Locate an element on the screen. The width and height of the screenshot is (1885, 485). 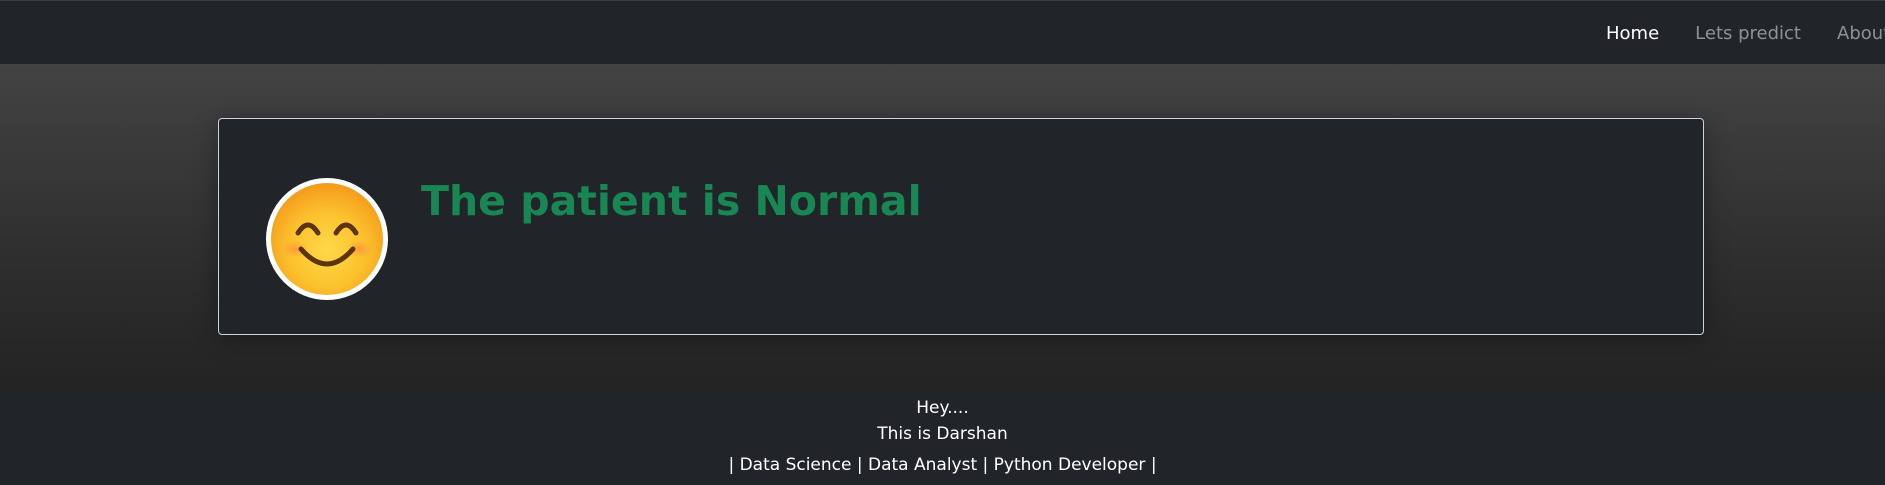
navbar: Home Lets predict About m is located at coordinates (942, 32).